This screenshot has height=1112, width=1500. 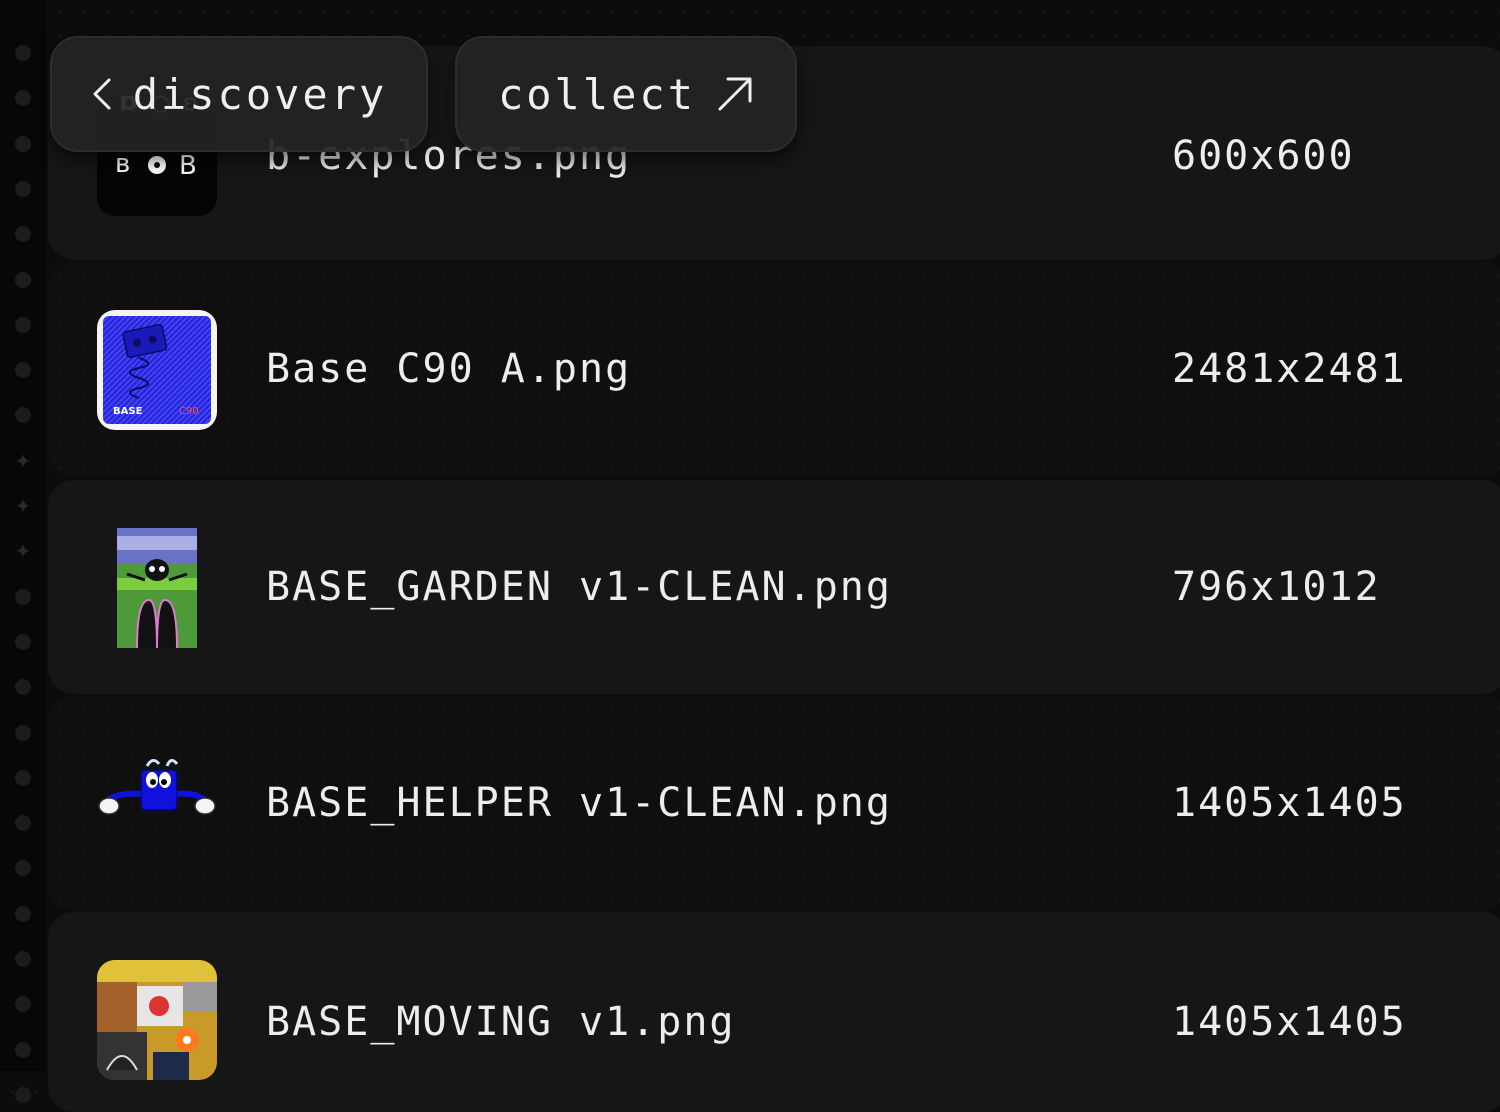 I want to click on svg-text: B, so click(x=188, y=166).